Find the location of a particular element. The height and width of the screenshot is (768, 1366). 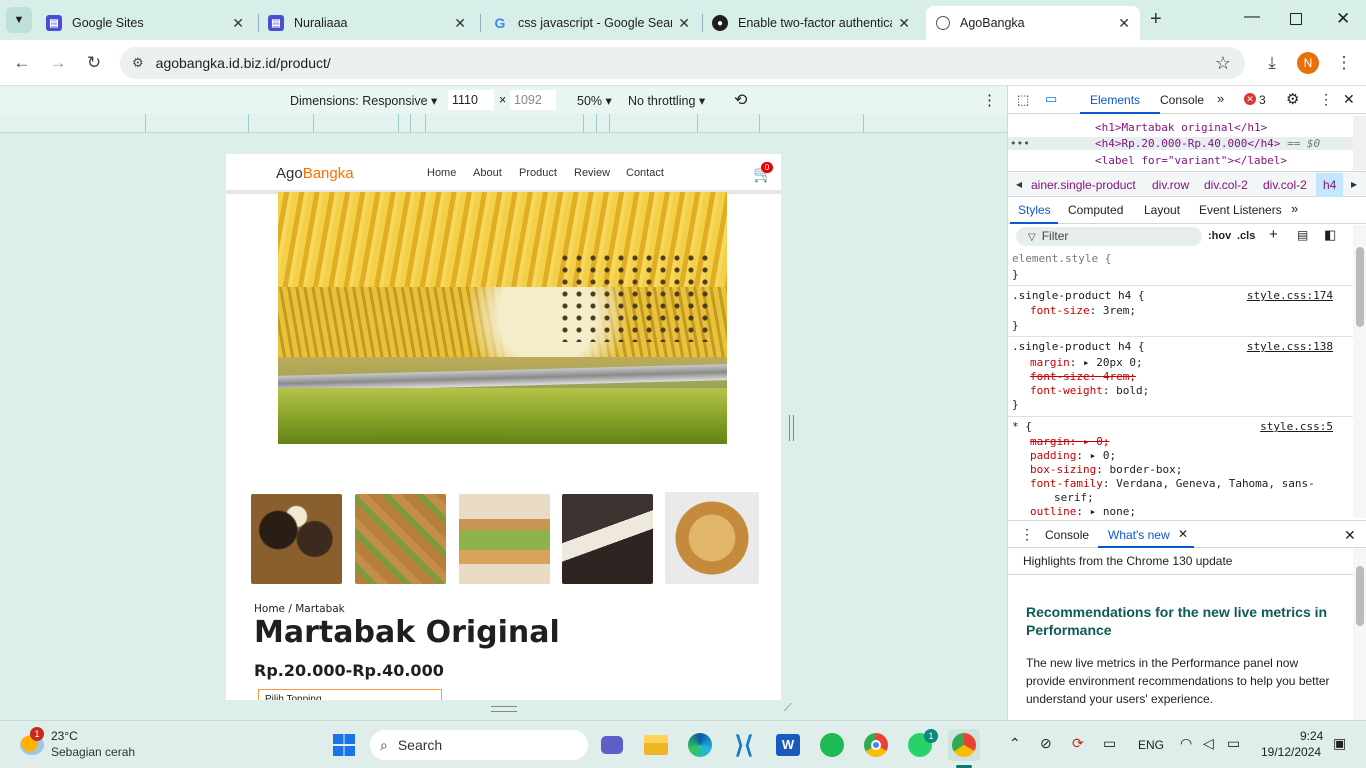

crumb-col2-a: div.col-2 is located at coordinates (1226, 185).